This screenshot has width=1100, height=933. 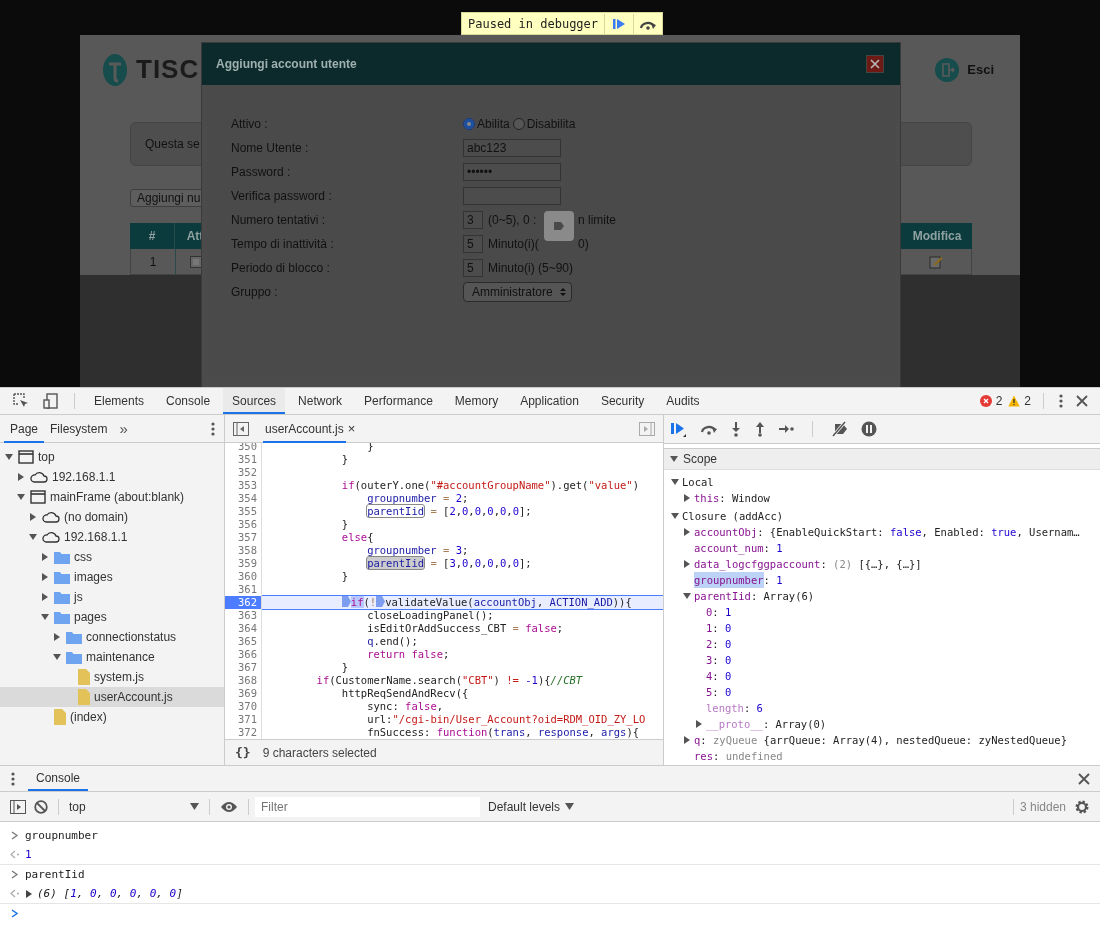 What do you see at coordinates (698, 482) in the screenshot?
I see `scope-section: Local` at bounding box center [698, 482].